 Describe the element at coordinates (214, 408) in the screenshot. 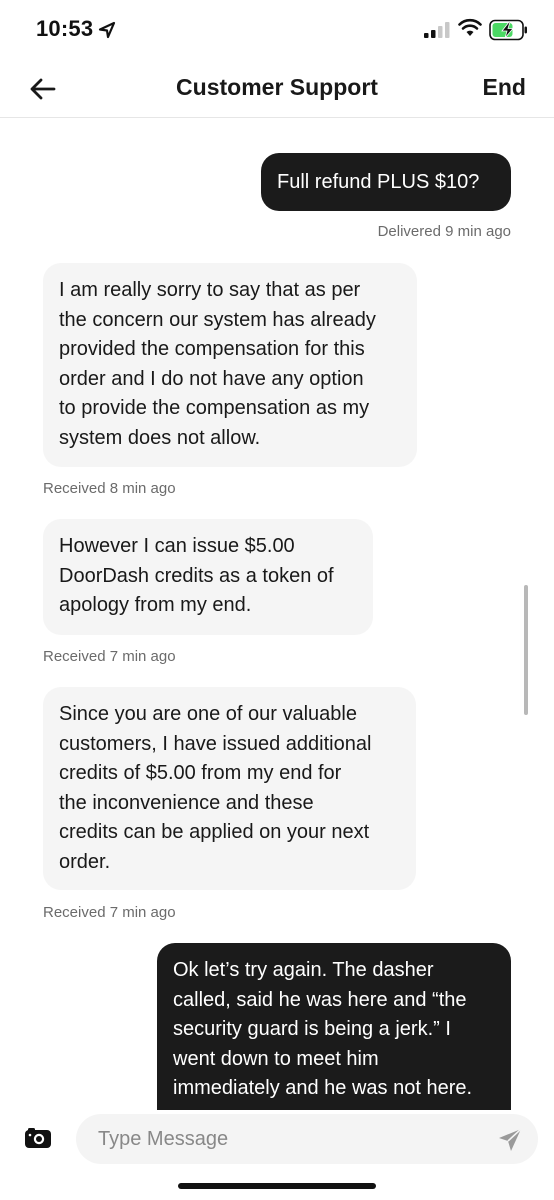

I see `message-line: to provide the compensation as my` at that location.